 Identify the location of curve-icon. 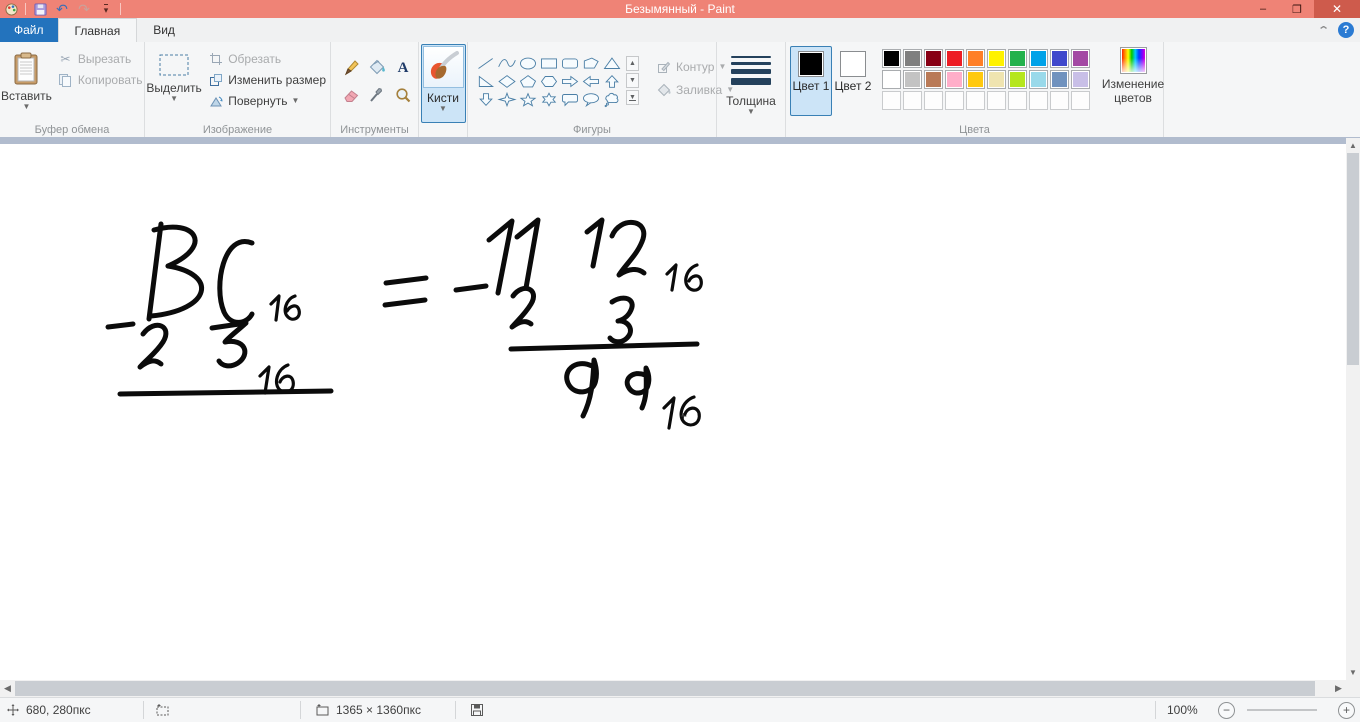
(507, 63).